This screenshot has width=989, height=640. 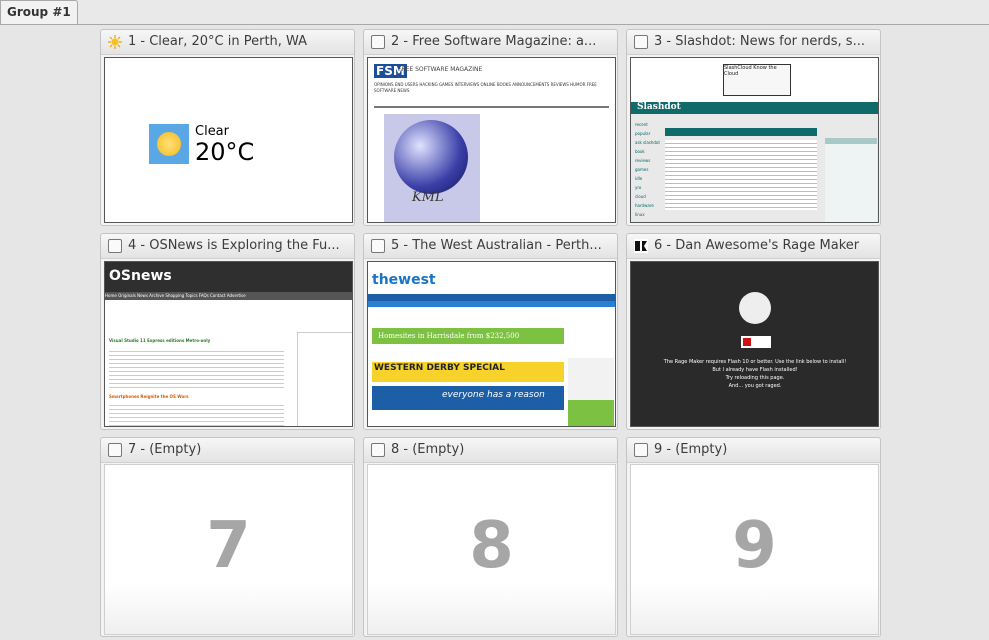 What do you see at coordinates (640, 196) in the screenshot?
I see `sidebar-item: cloud` at bounding box center [640, 196].